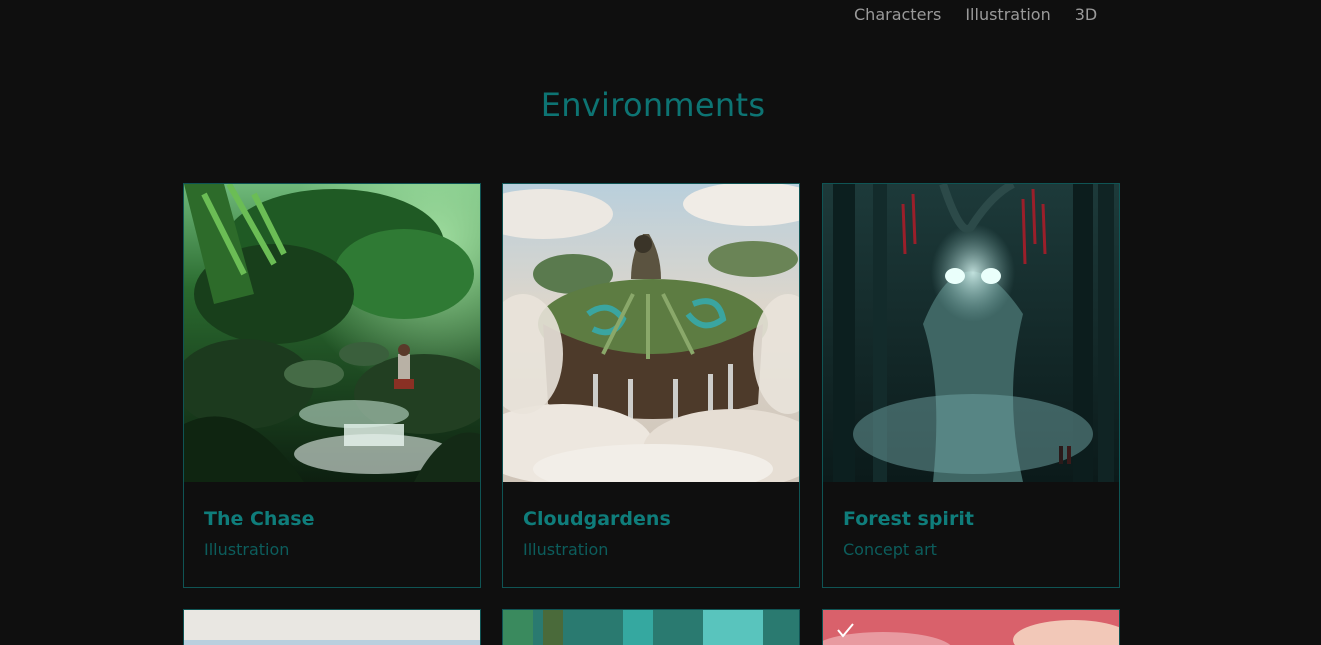 Image resolution: width=1321 pixels, height=645 pixels. What do you see at coordinates (597, 519) in the screenshot?
I see `card-title: Cloudgardens` at bounding box center [597, 519].